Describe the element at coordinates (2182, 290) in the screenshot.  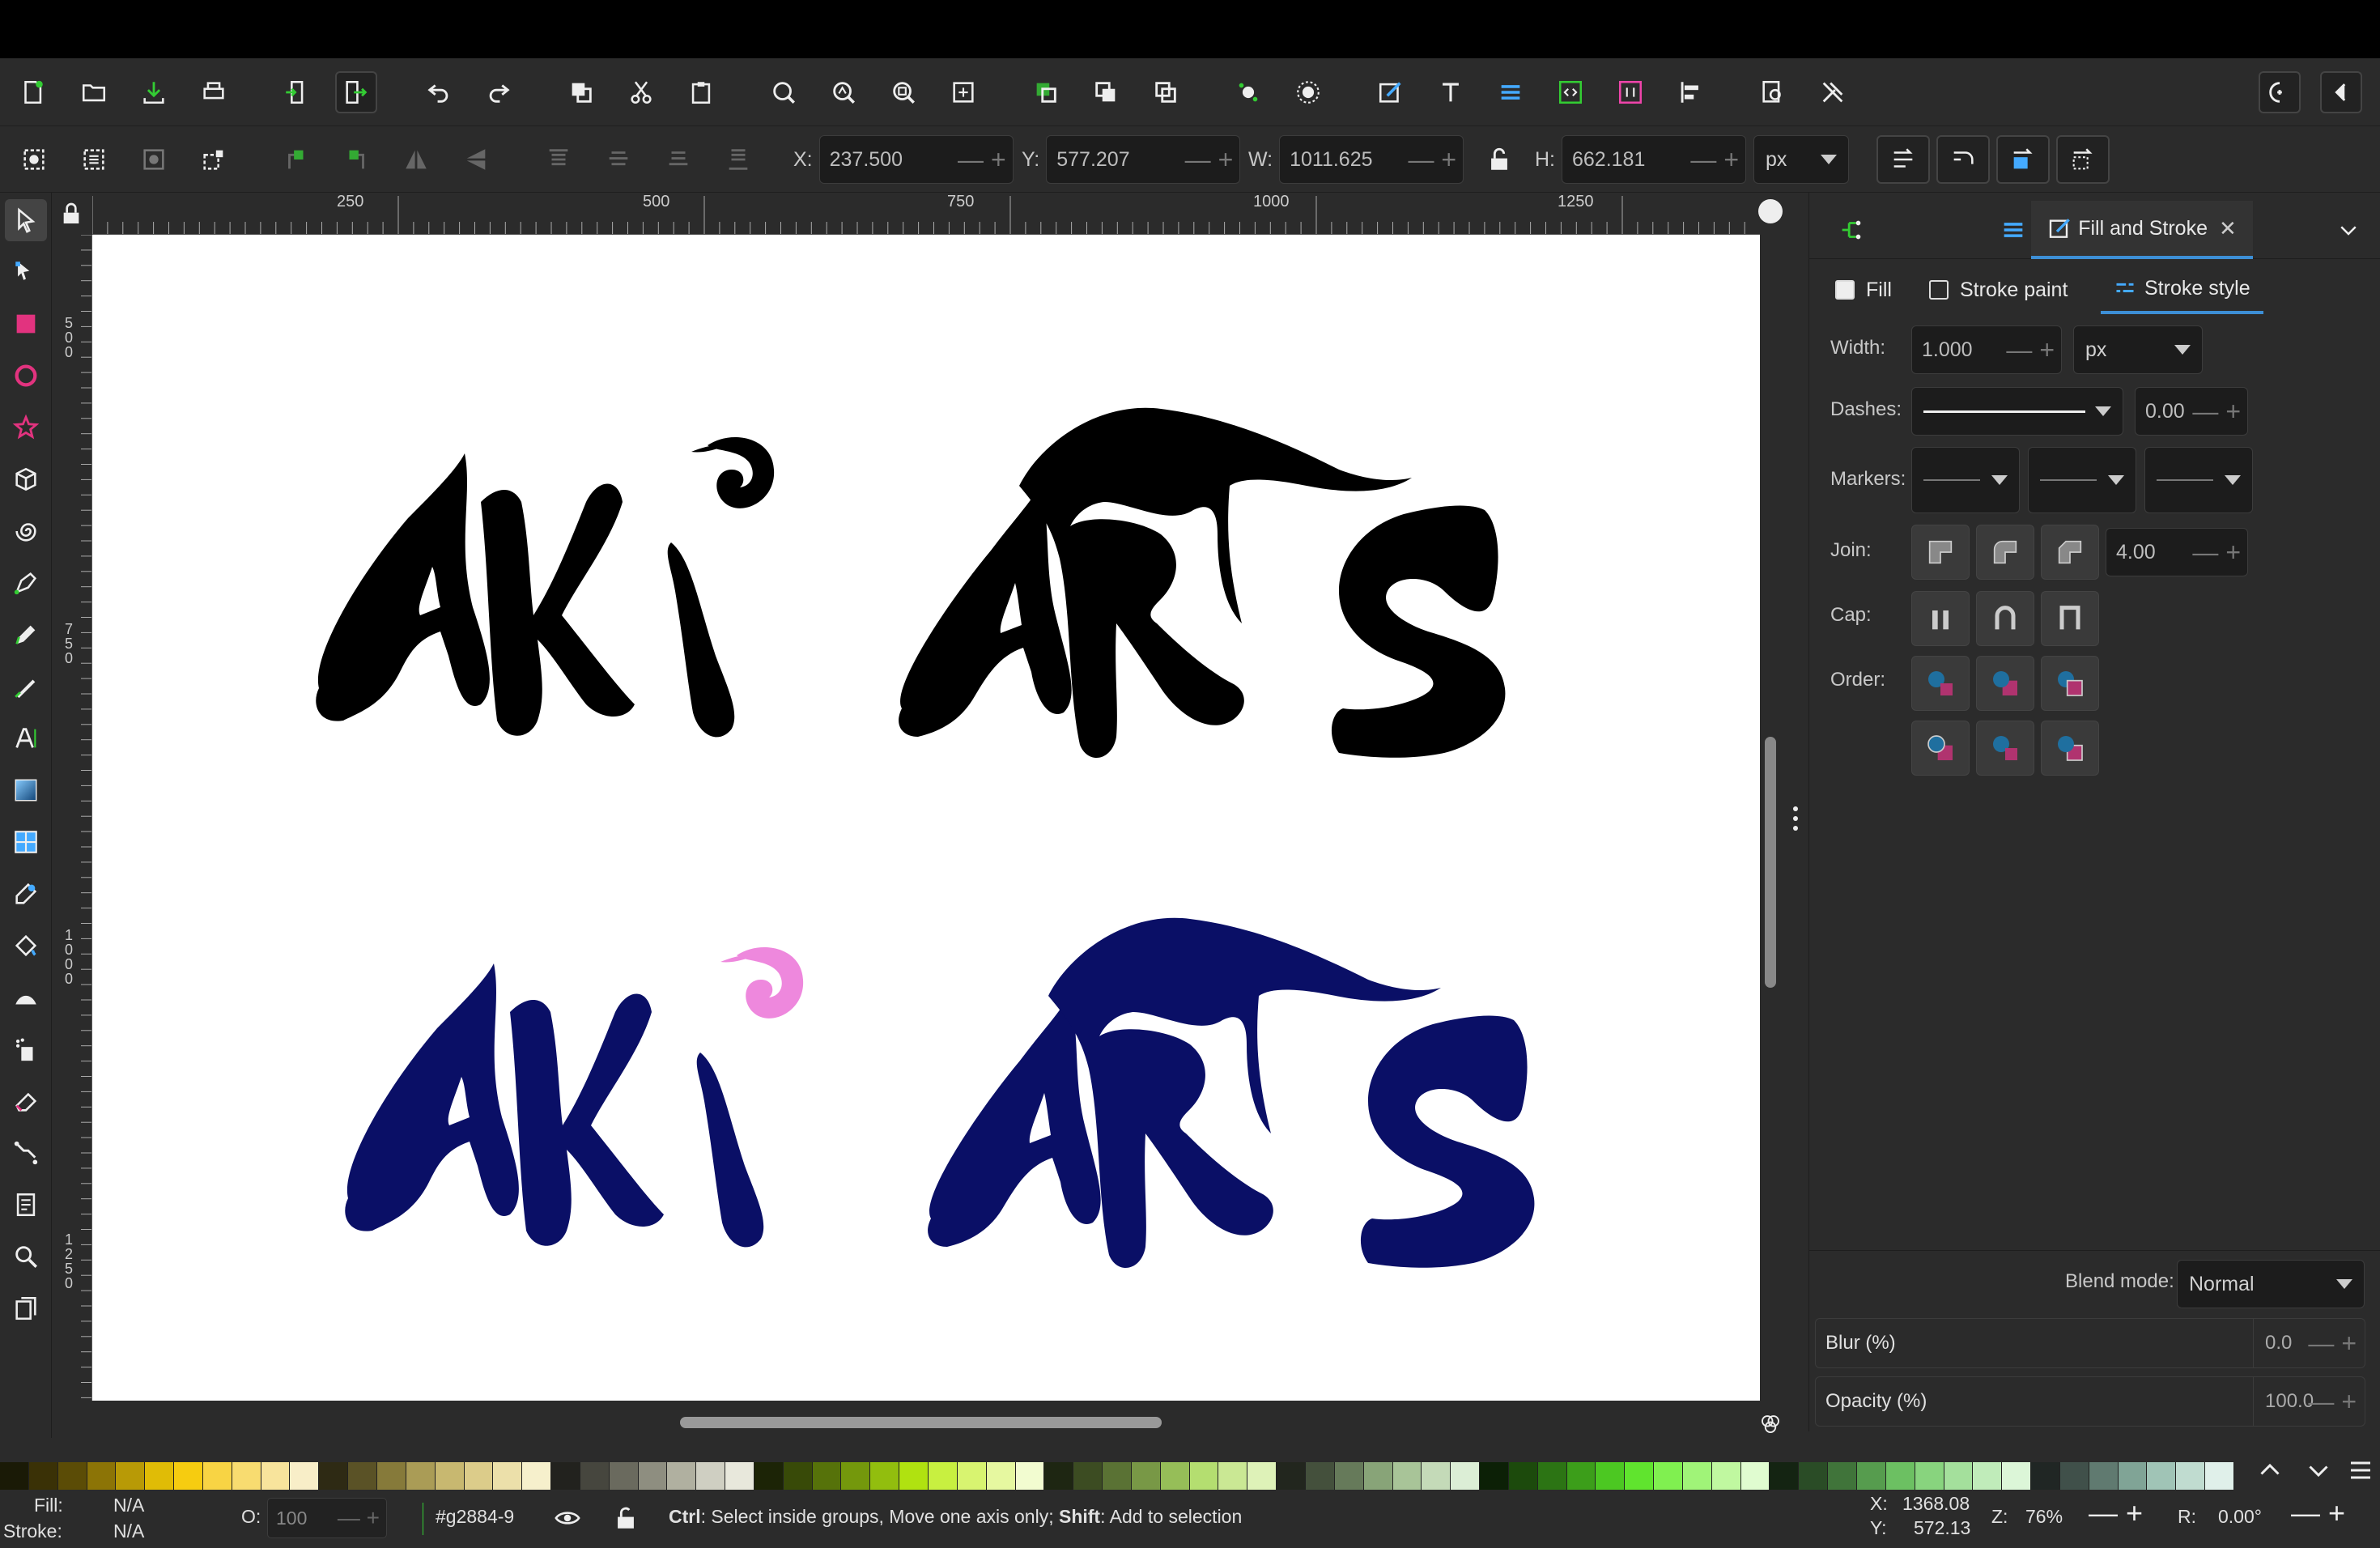
I see `subtab-stroke-style: Stroke style` at that location.